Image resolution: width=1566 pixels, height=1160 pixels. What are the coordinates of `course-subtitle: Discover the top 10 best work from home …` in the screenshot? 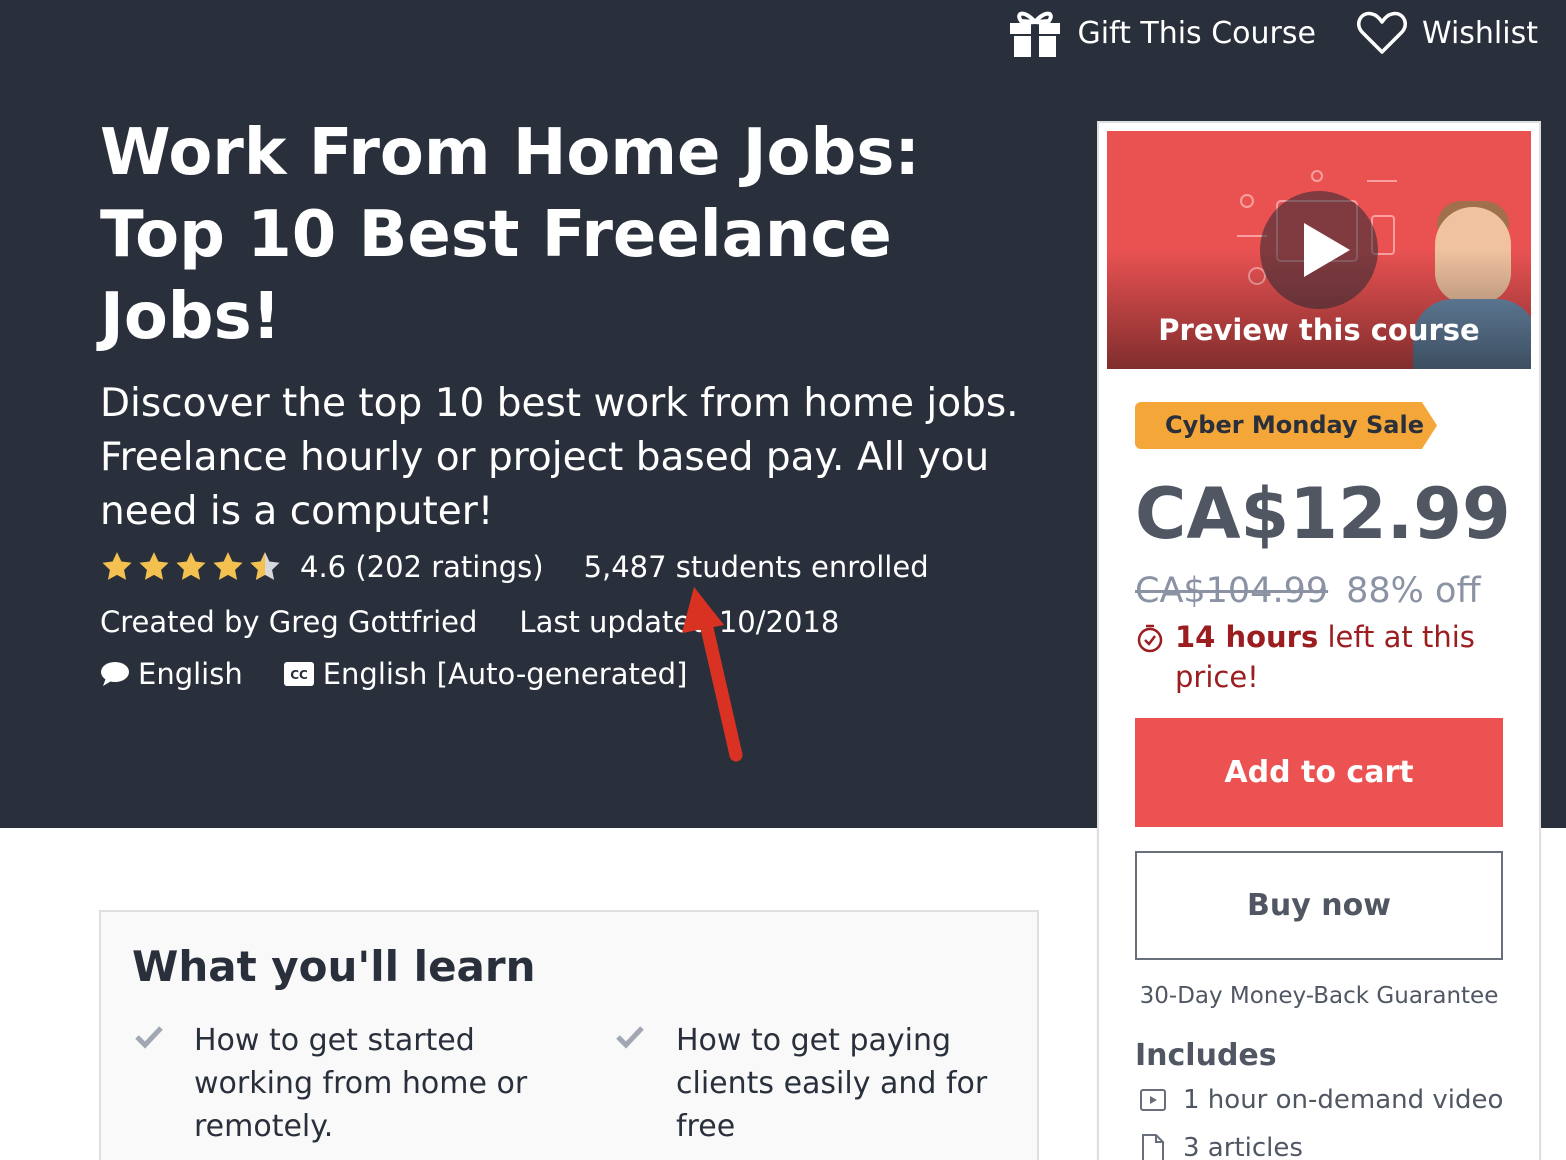 It's located at (559, 457).